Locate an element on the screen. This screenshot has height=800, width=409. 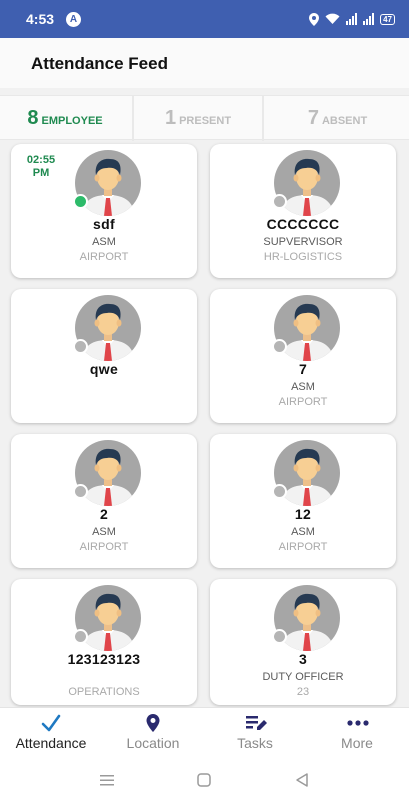
tab-absent: 7 ABSENT is located at coordinates (337, 118).